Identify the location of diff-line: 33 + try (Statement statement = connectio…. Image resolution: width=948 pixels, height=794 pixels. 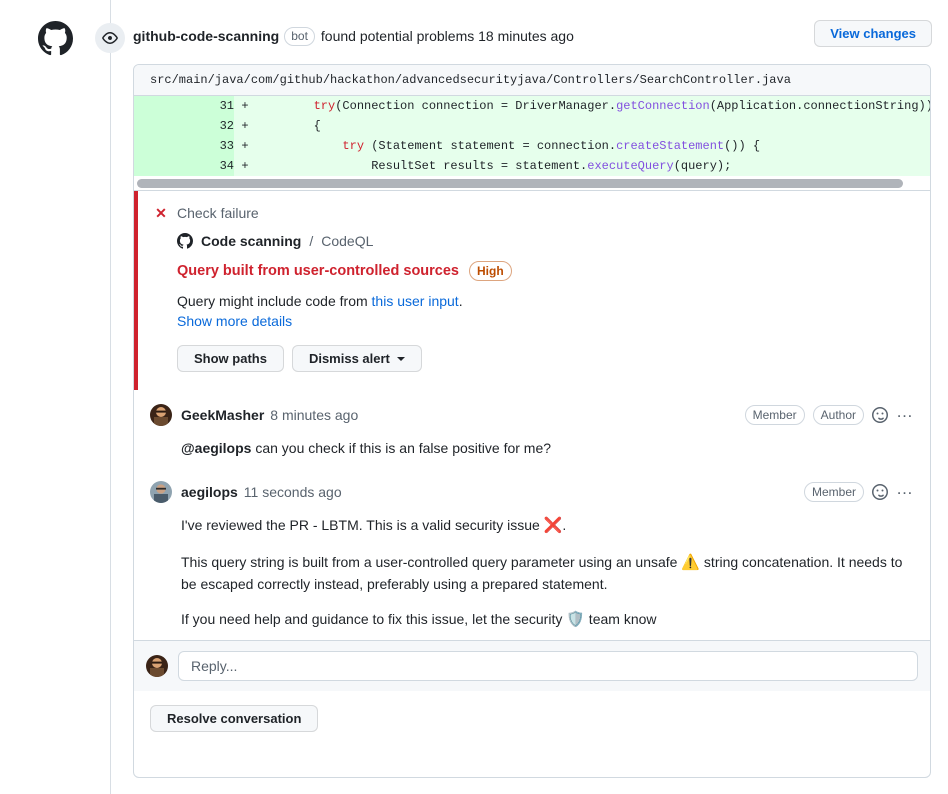
(532, 146).